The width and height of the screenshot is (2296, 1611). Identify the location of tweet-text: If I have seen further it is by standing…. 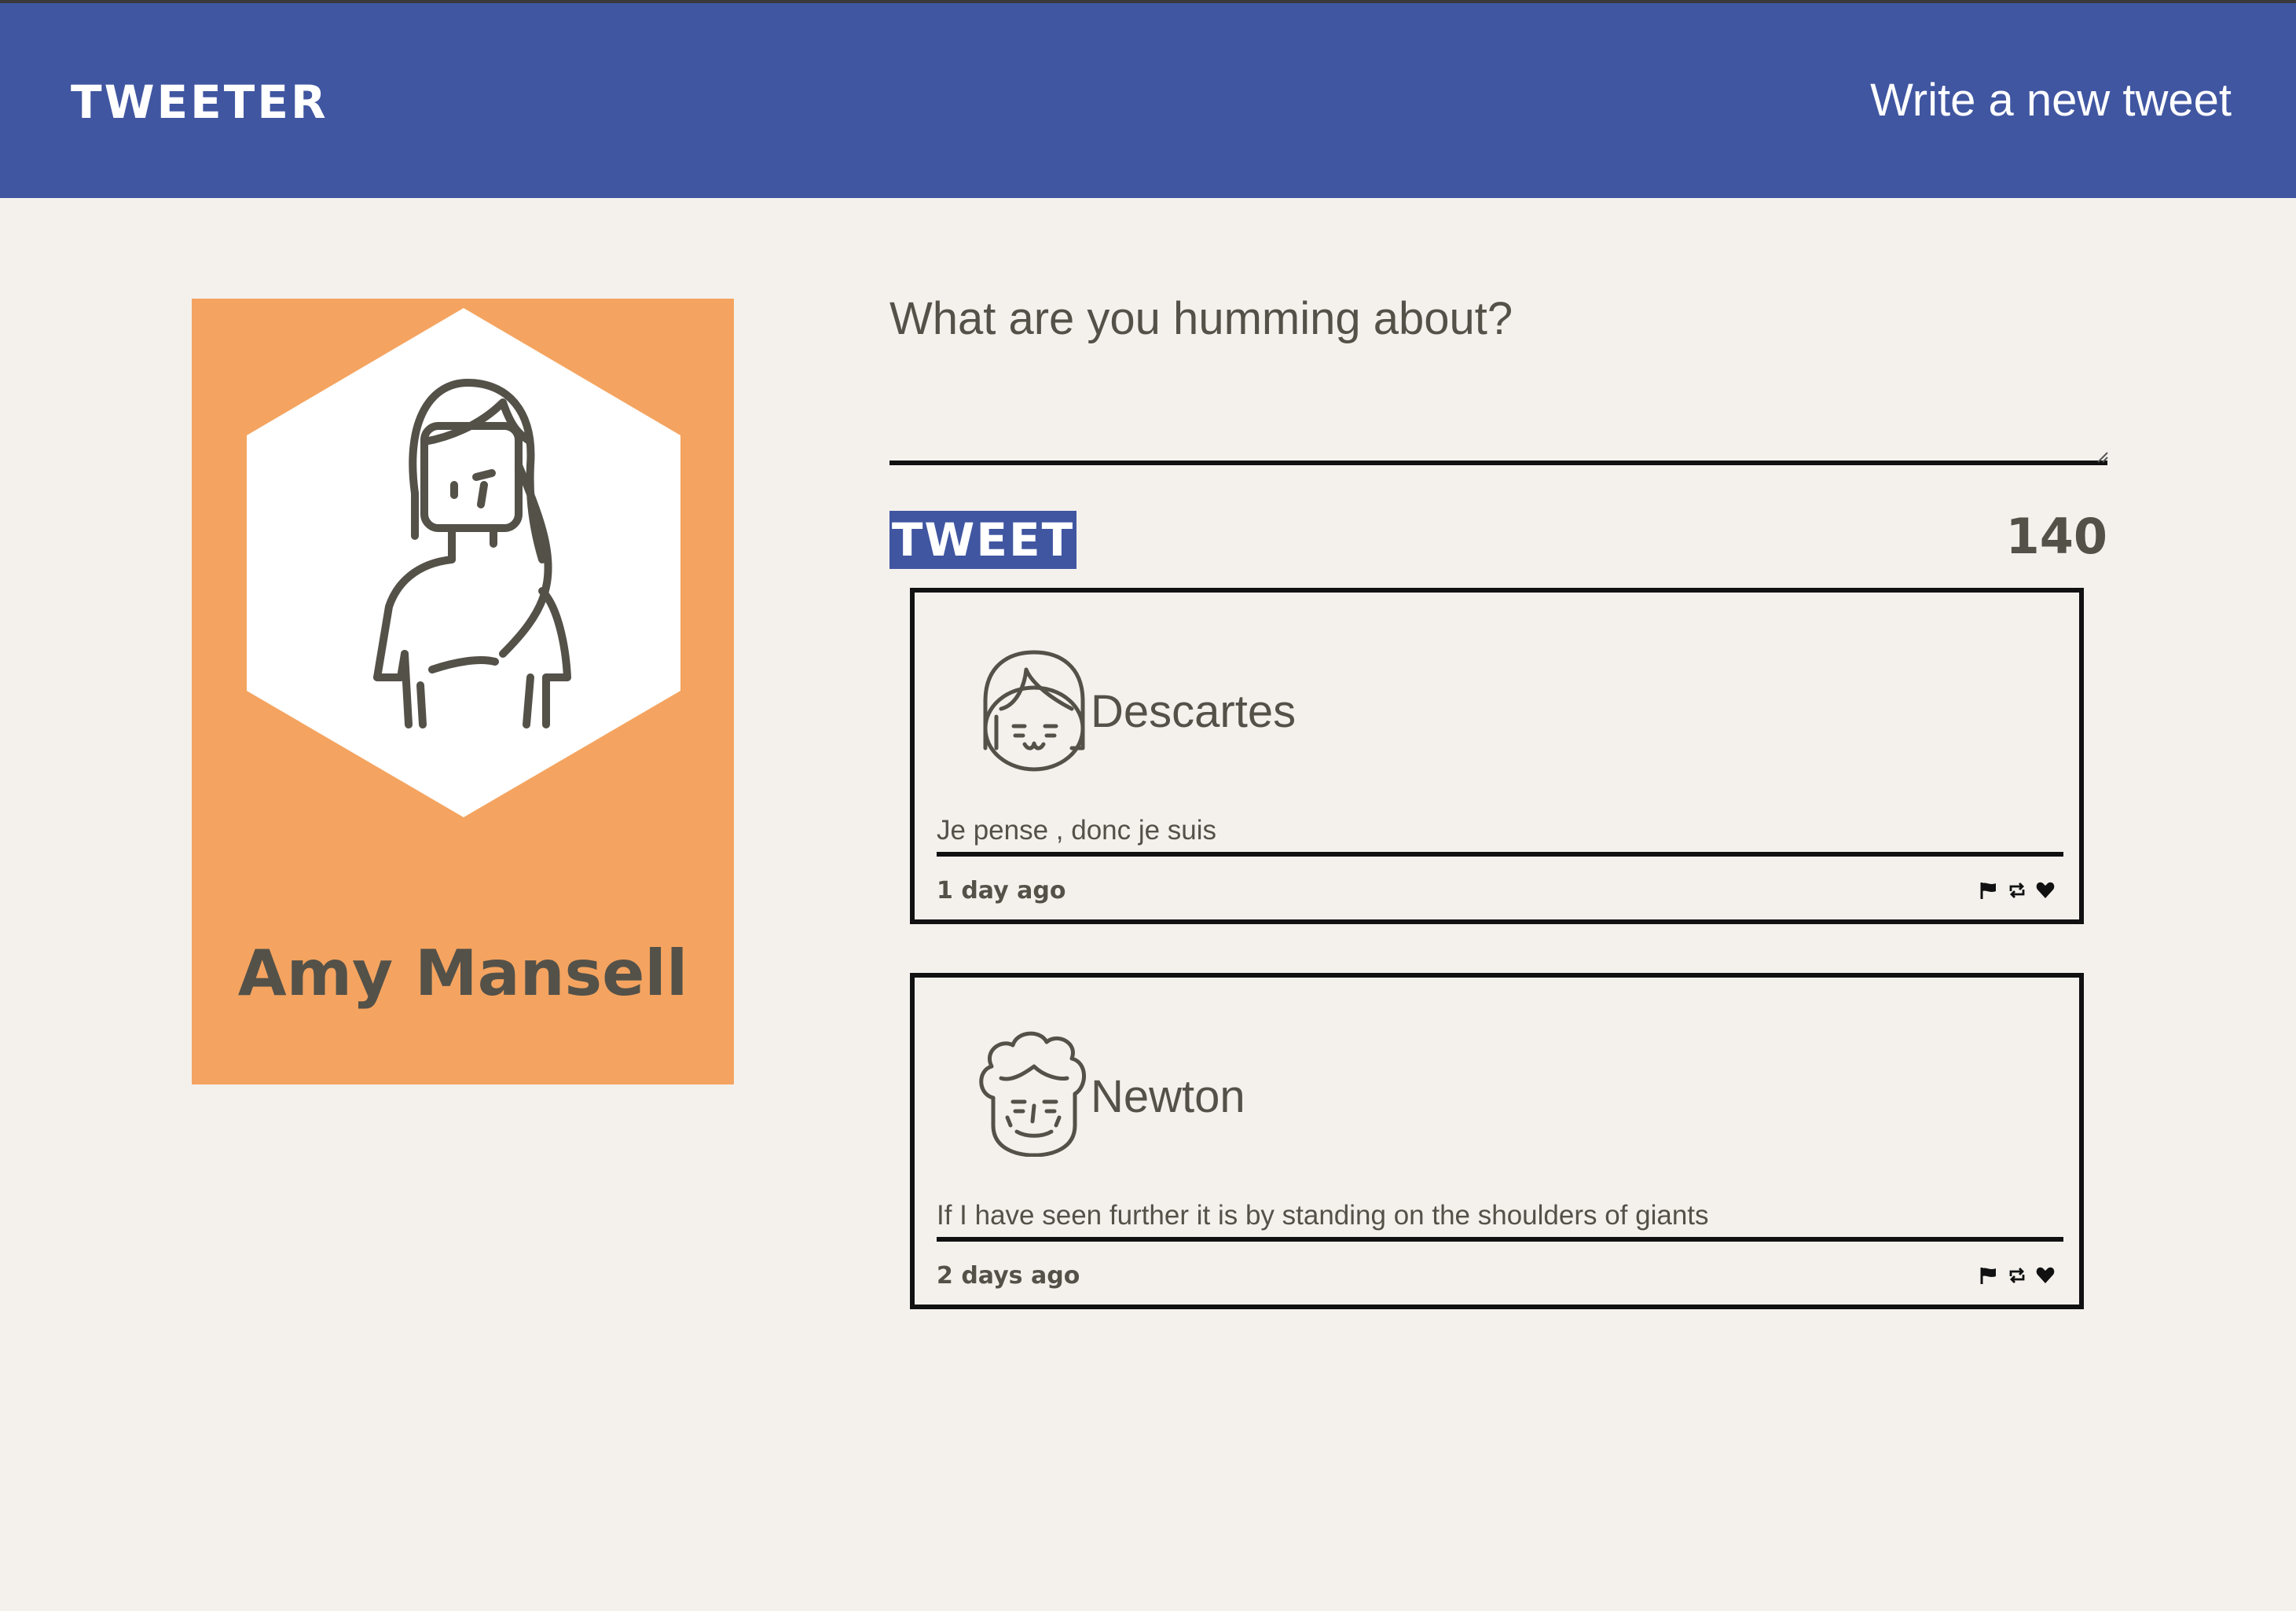
(1500, 1220).